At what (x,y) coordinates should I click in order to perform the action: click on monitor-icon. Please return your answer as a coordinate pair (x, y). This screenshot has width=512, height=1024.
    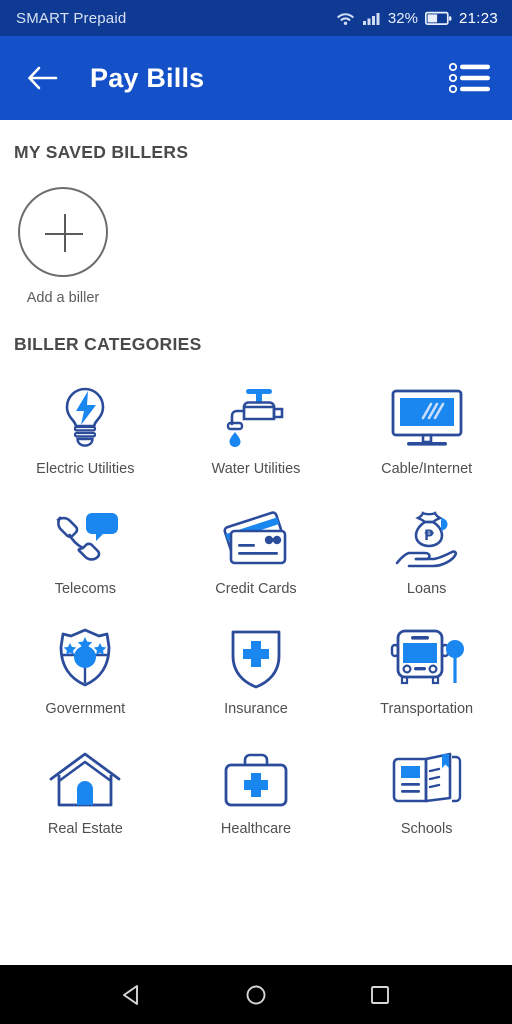
    Looking at the image, I should click on (427, 417).